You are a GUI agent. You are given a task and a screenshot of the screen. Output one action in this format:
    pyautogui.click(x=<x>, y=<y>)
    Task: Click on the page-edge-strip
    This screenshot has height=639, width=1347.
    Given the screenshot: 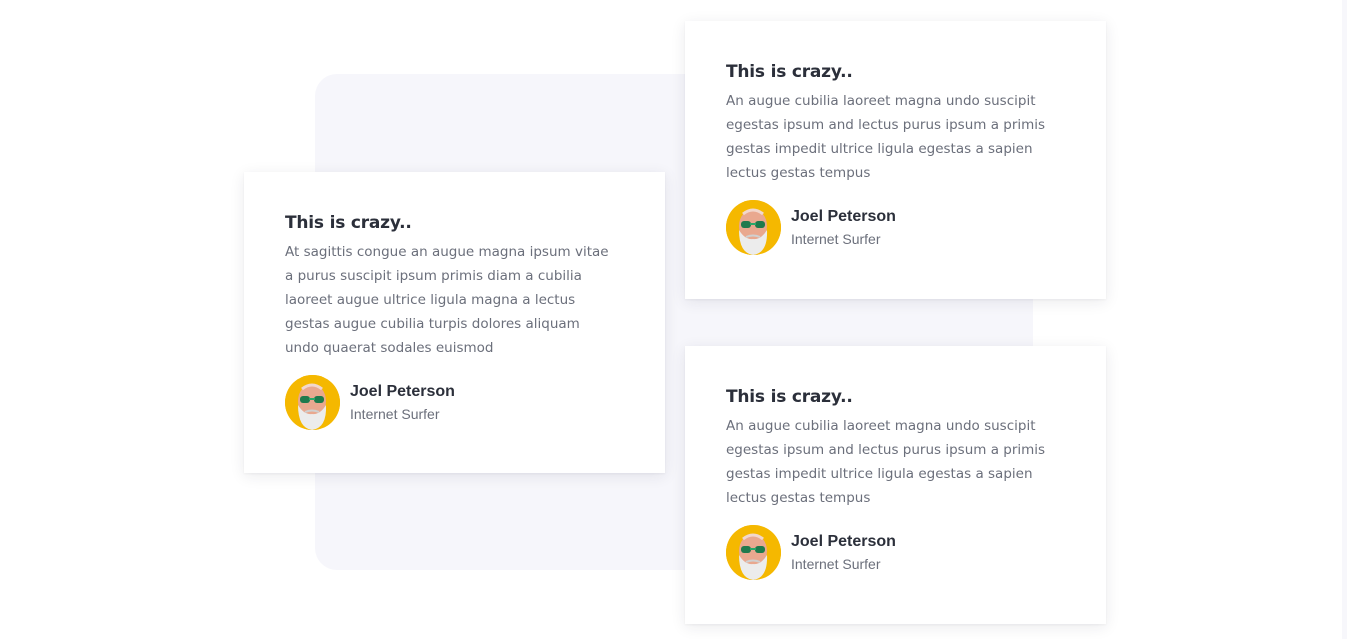 What is the action you would take?
    pyautogui.click(x=1344, y=319)
    